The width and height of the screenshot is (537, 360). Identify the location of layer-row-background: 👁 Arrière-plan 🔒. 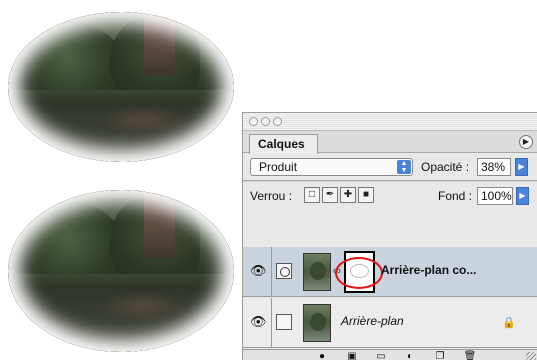
(390, 323).